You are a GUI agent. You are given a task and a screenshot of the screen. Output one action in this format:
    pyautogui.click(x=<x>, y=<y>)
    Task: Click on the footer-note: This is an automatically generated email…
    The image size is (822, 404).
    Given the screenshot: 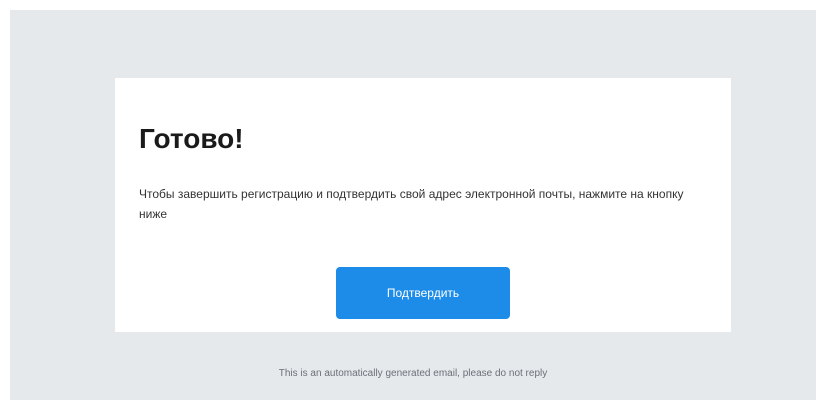 What is the action you would take?
    pyautogui.click(x=413, y=373)
    